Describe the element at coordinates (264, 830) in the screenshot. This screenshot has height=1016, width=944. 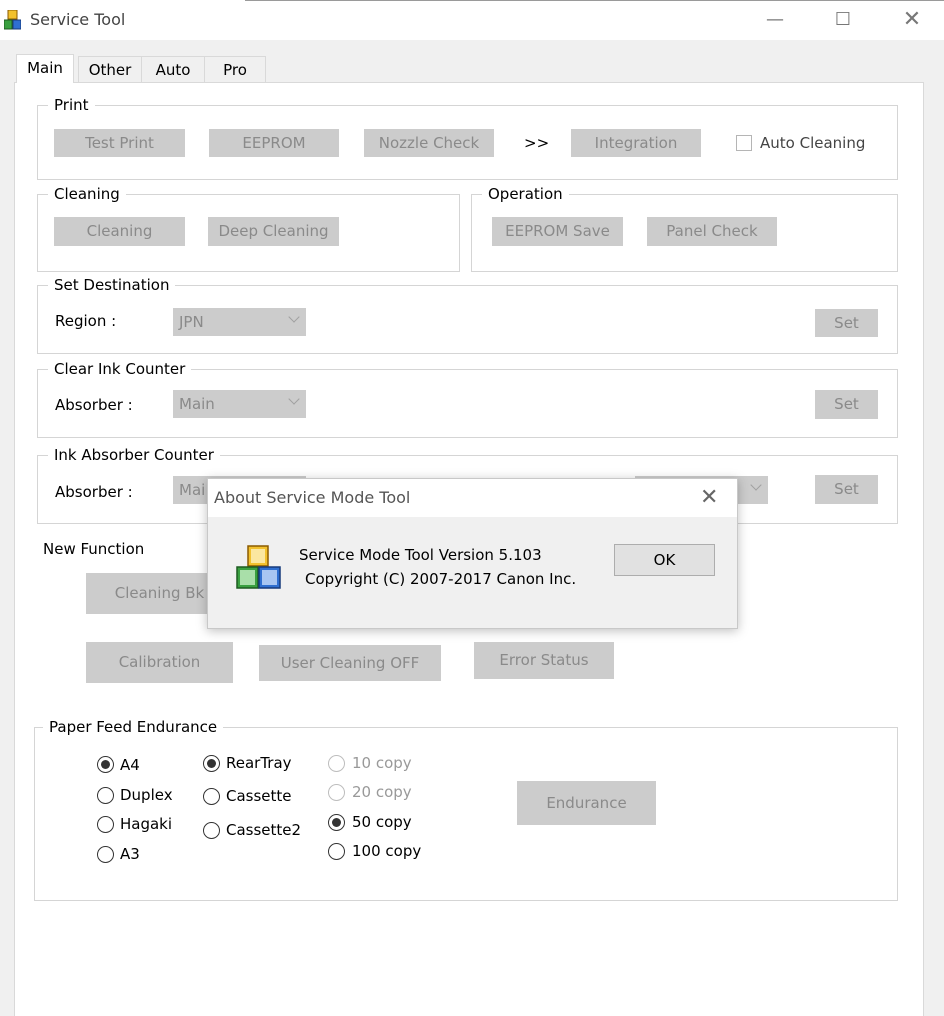
I see `radio-cassette2-label: Cassette2` at that location.